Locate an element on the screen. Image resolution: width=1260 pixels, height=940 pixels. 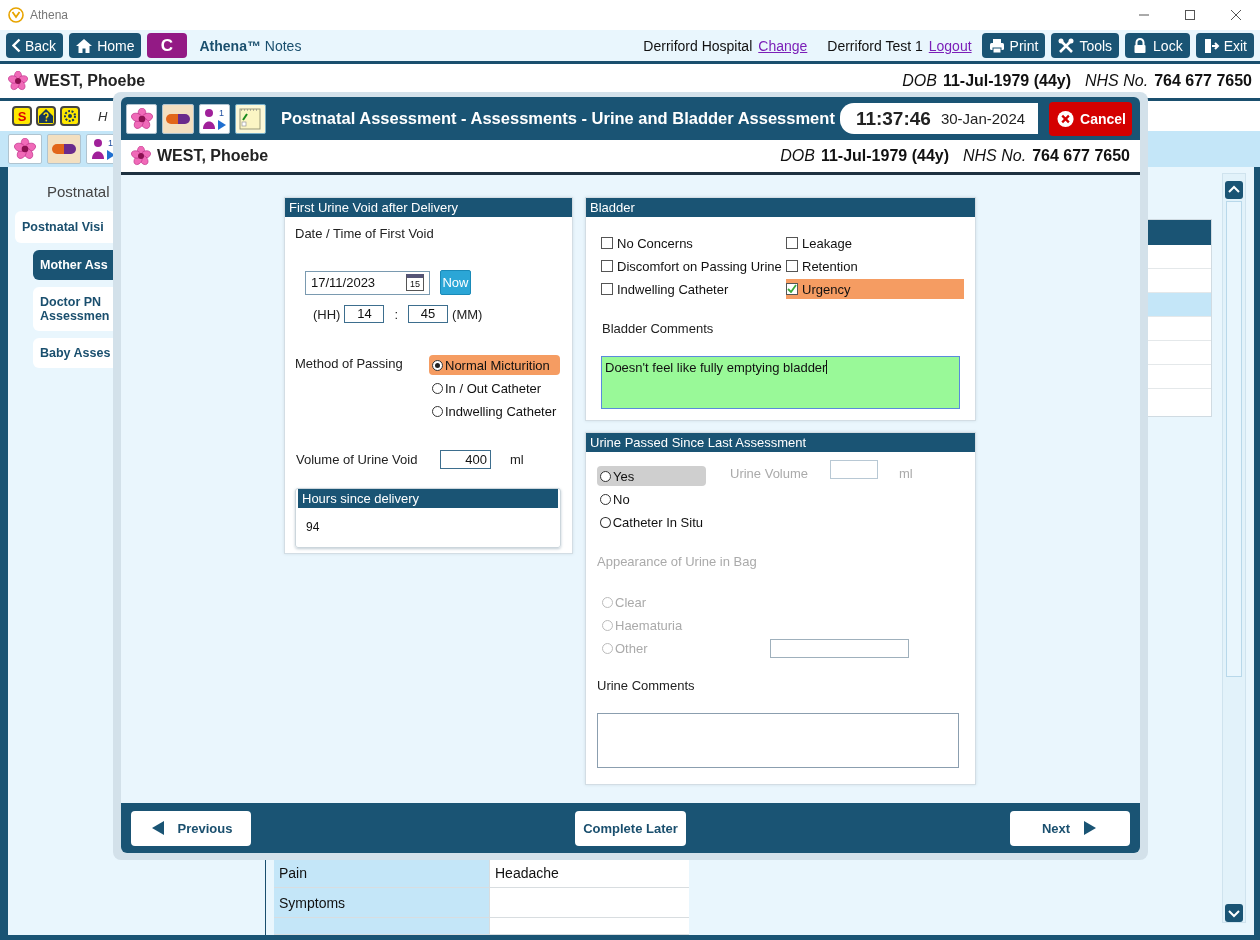
minute-label: (MM) is located at coordinates (467, 314).